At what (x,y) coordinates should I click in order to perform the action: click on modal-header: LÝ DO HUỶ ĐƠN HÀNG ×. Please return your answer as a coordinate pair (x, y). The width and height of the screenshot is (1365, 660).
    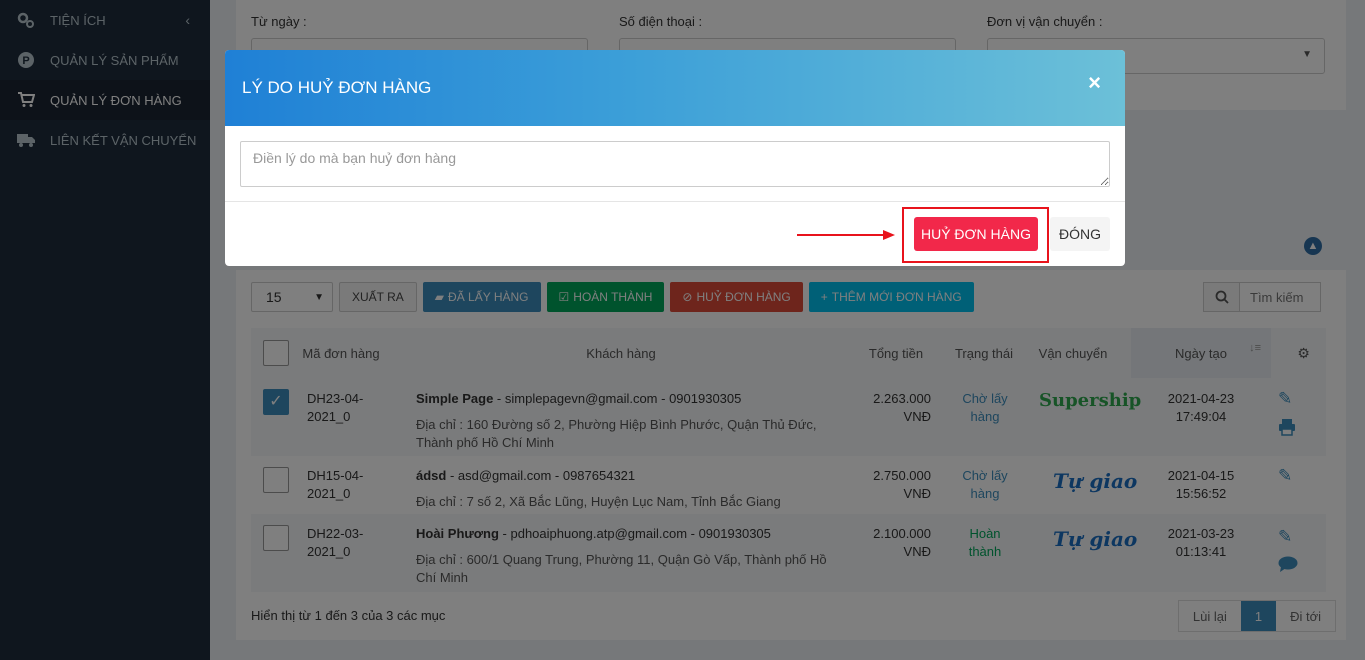
    Looking at the image, I should click on (675, 88).